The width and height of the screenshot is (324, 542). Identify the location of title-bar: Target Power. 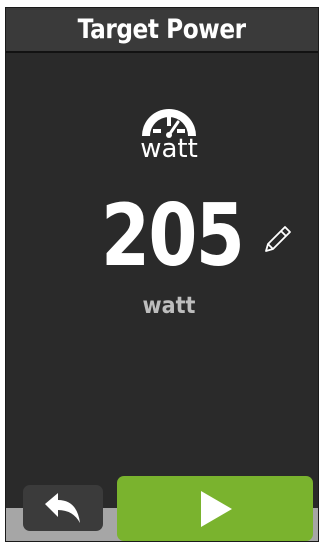
(162, 30).